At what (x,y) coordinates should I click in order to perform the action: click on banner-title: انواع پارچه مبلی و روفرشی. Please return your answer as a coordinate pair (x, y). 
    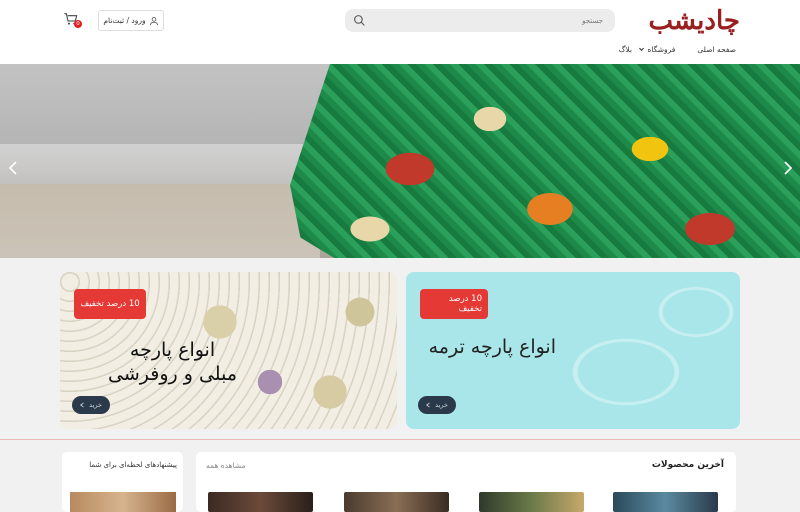
    Looking at the image, I should click on (172, 362).